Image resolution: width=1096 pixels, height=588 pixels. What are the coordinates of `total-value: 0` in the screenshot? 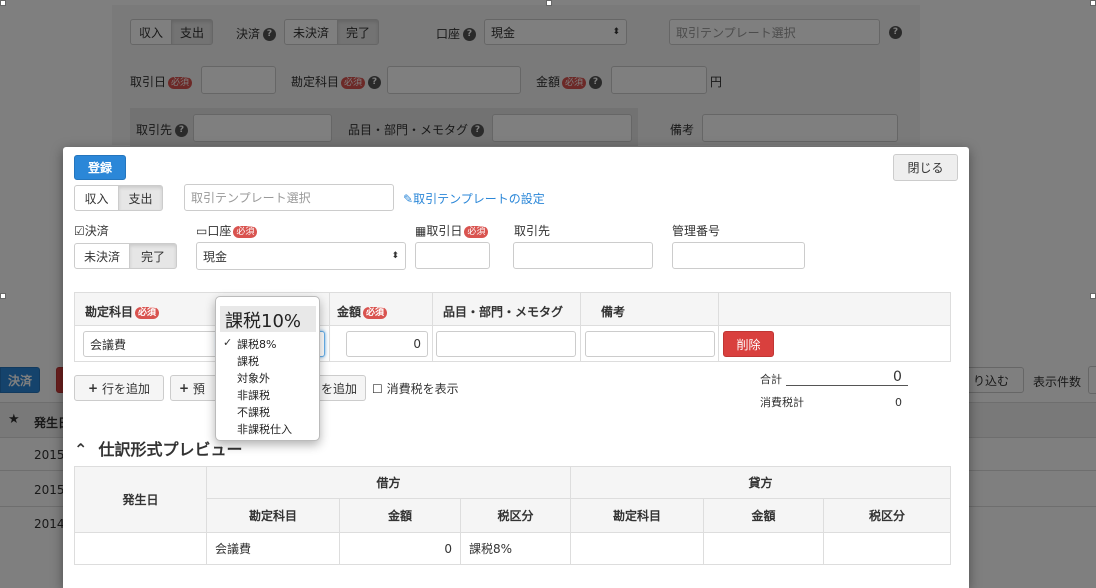 It's located at (897, 377).